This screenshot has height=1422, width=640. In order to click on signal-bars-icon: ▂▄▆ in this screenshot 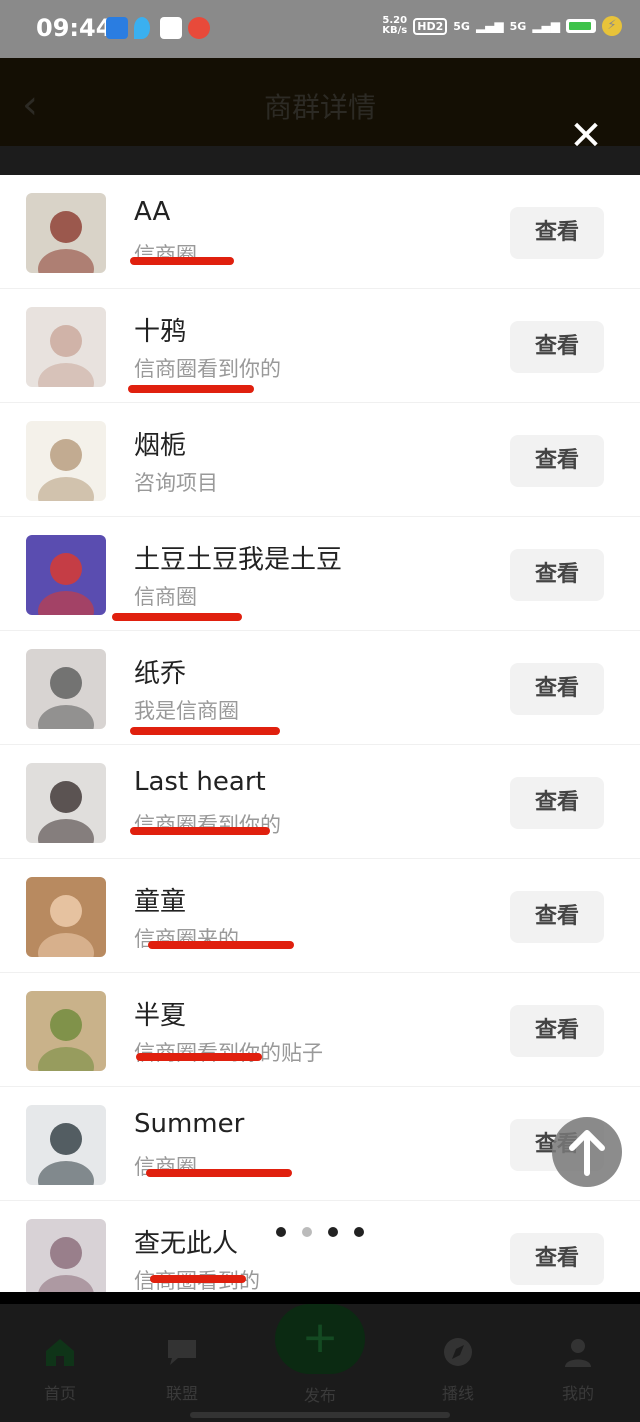, I will do `click(489, 26)`.